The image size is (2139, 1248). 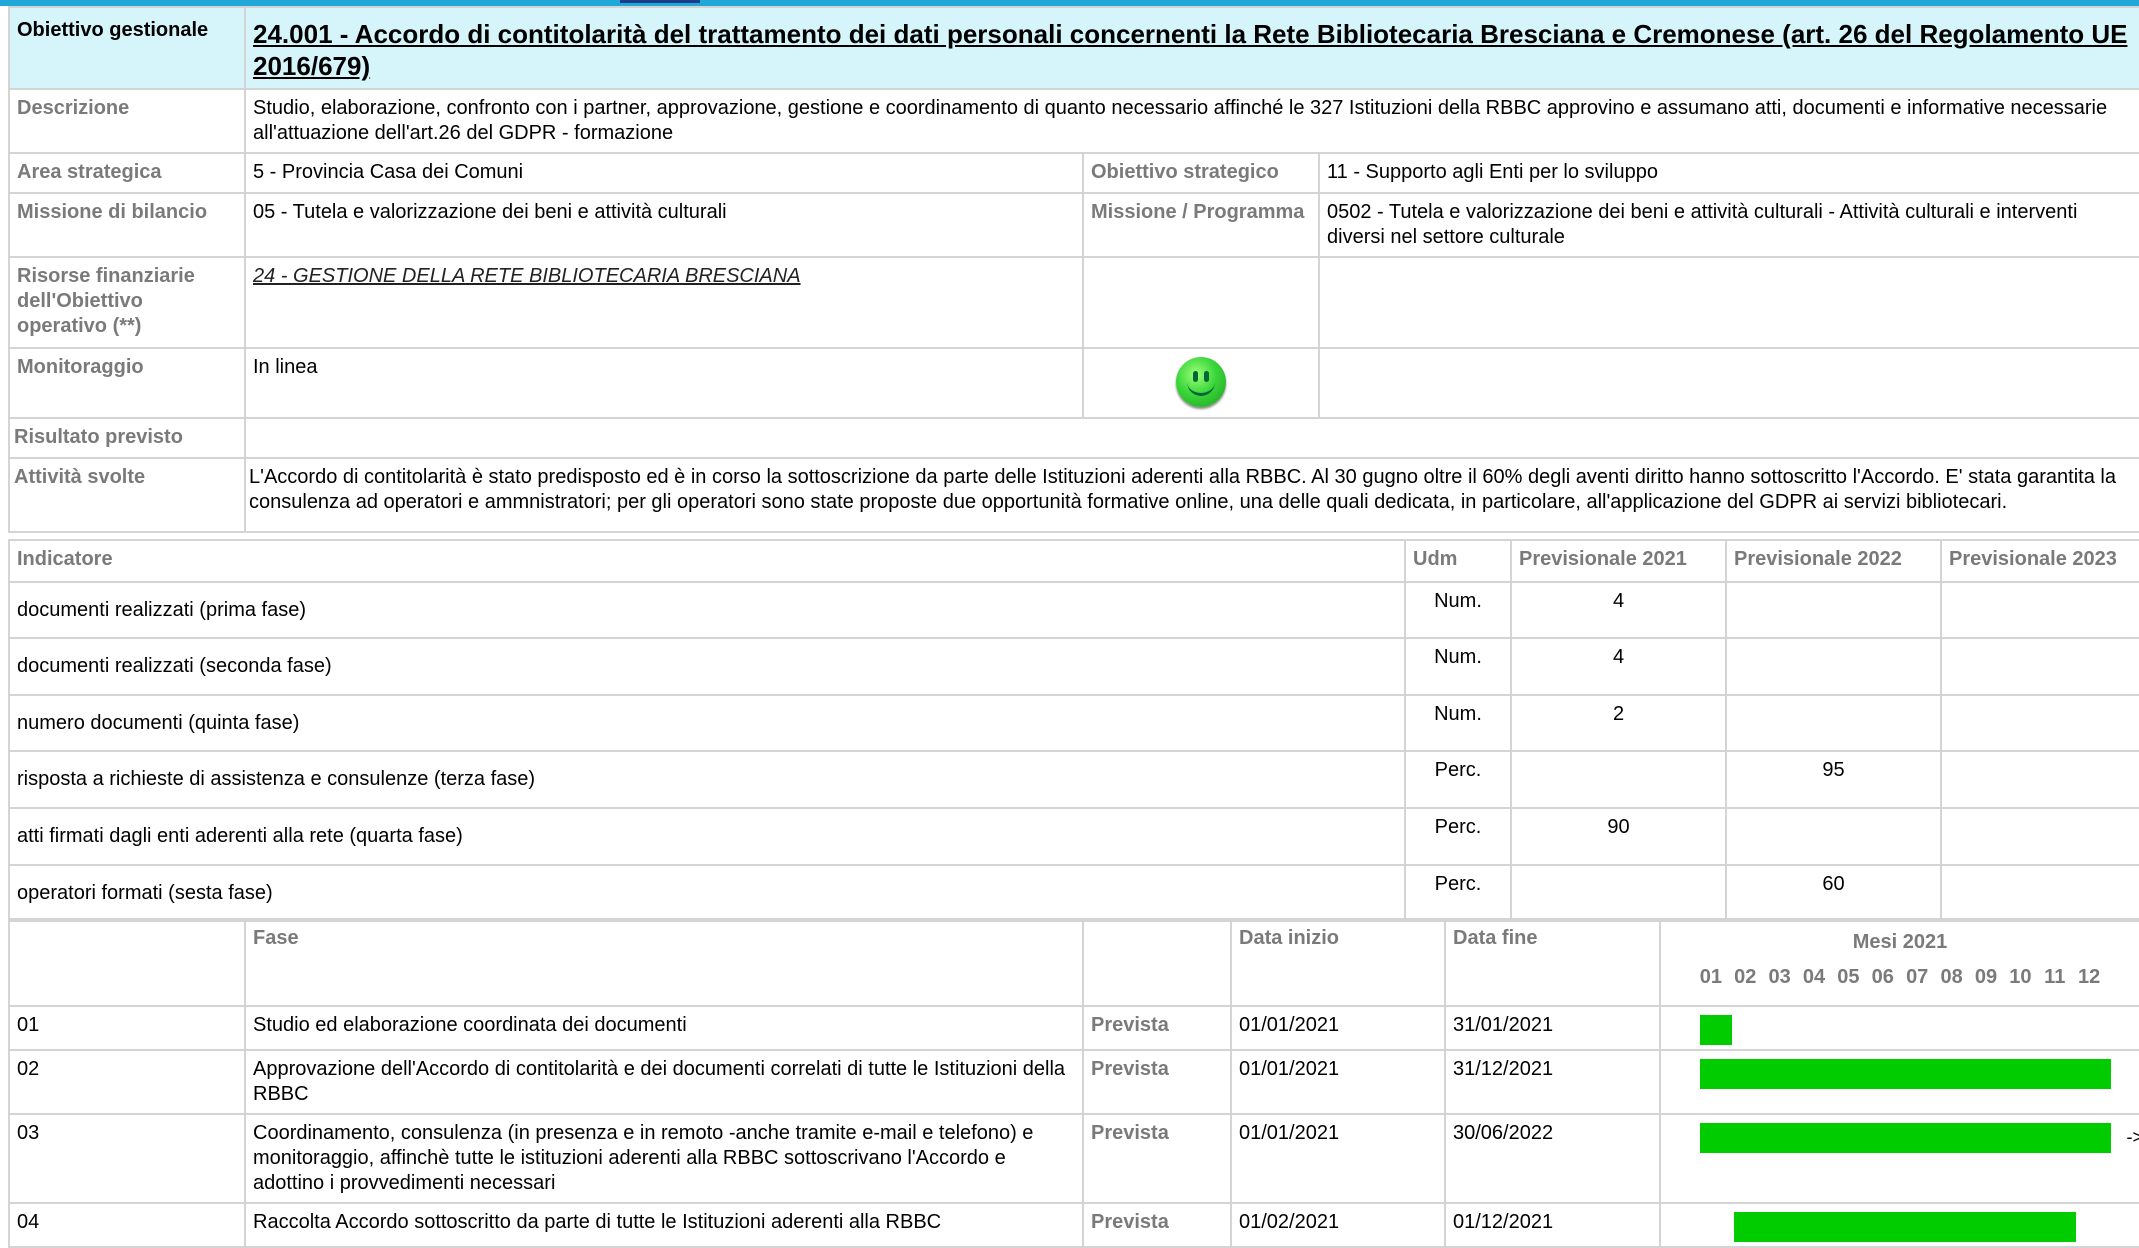 I want to click on month-label: 02, so click(x=1745, y=977).